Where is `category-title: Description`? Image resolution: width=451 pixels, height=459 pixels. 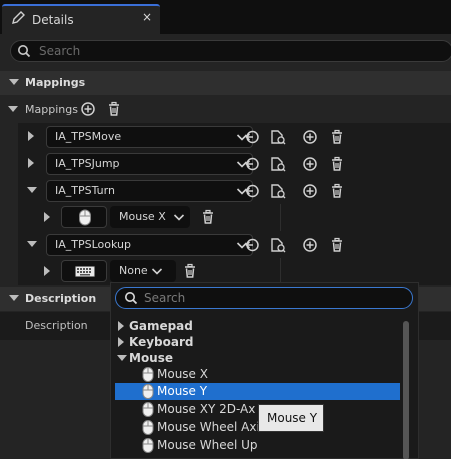 category-title: Description is located at coordinates (61, 298).